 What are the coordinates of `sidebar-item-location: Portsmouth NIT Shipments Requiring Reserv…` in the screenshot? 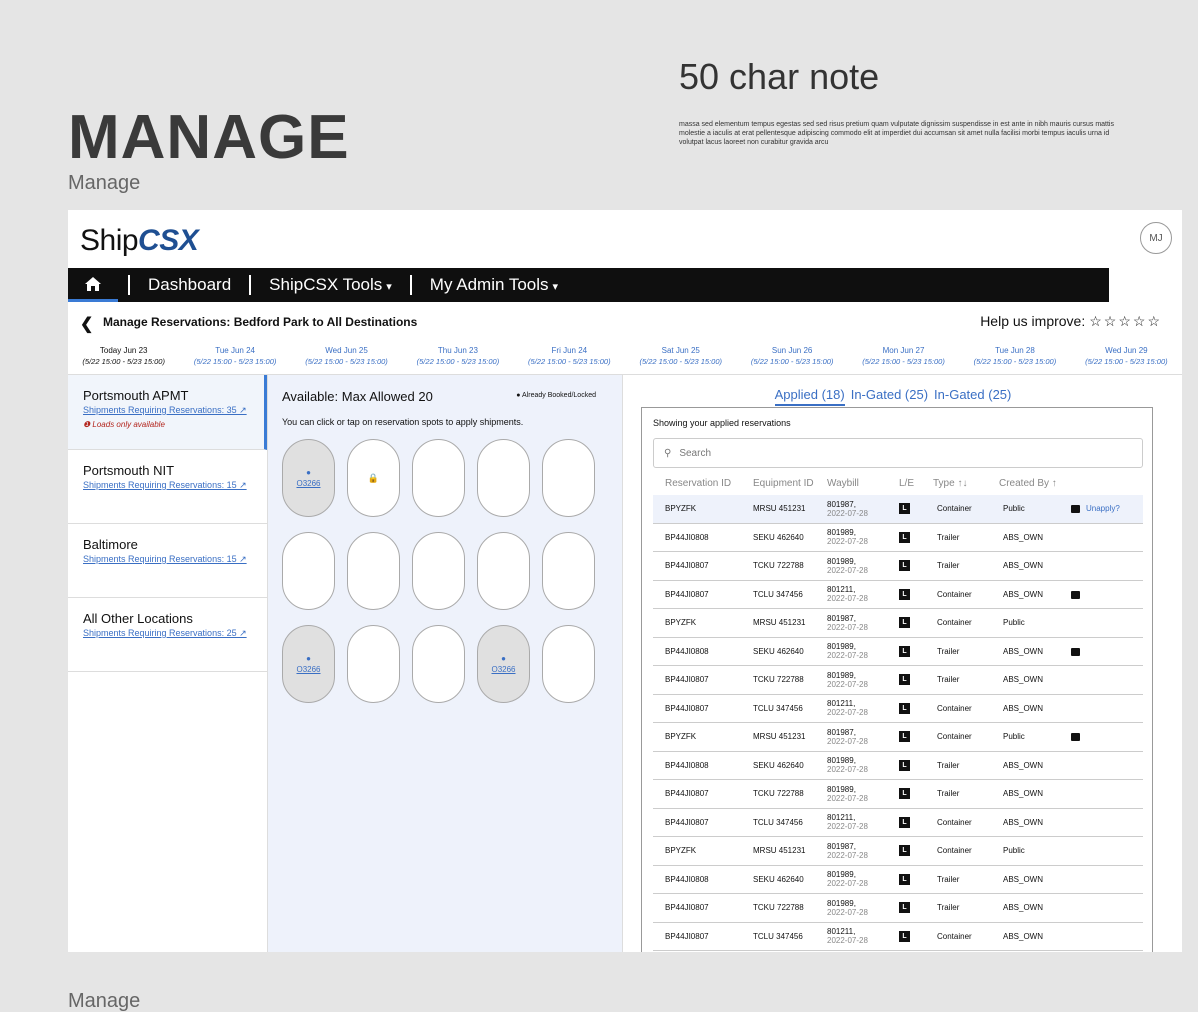 It's located at (167, 487).